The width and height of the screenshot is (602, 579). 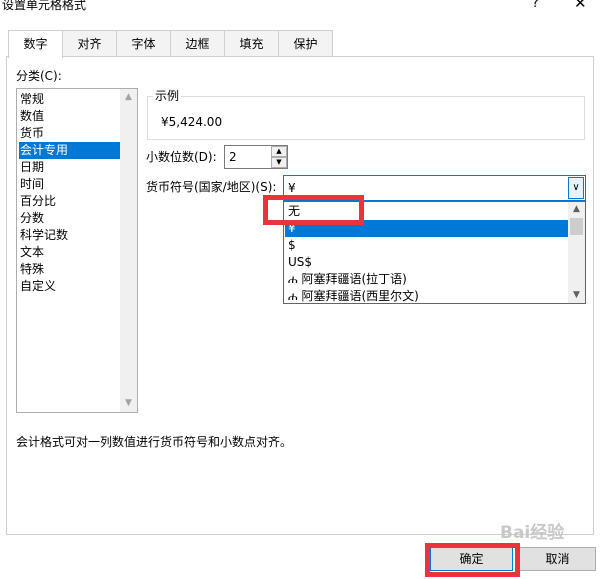 I want to click on cancel-button: 取消, so click(x=557, y=559).